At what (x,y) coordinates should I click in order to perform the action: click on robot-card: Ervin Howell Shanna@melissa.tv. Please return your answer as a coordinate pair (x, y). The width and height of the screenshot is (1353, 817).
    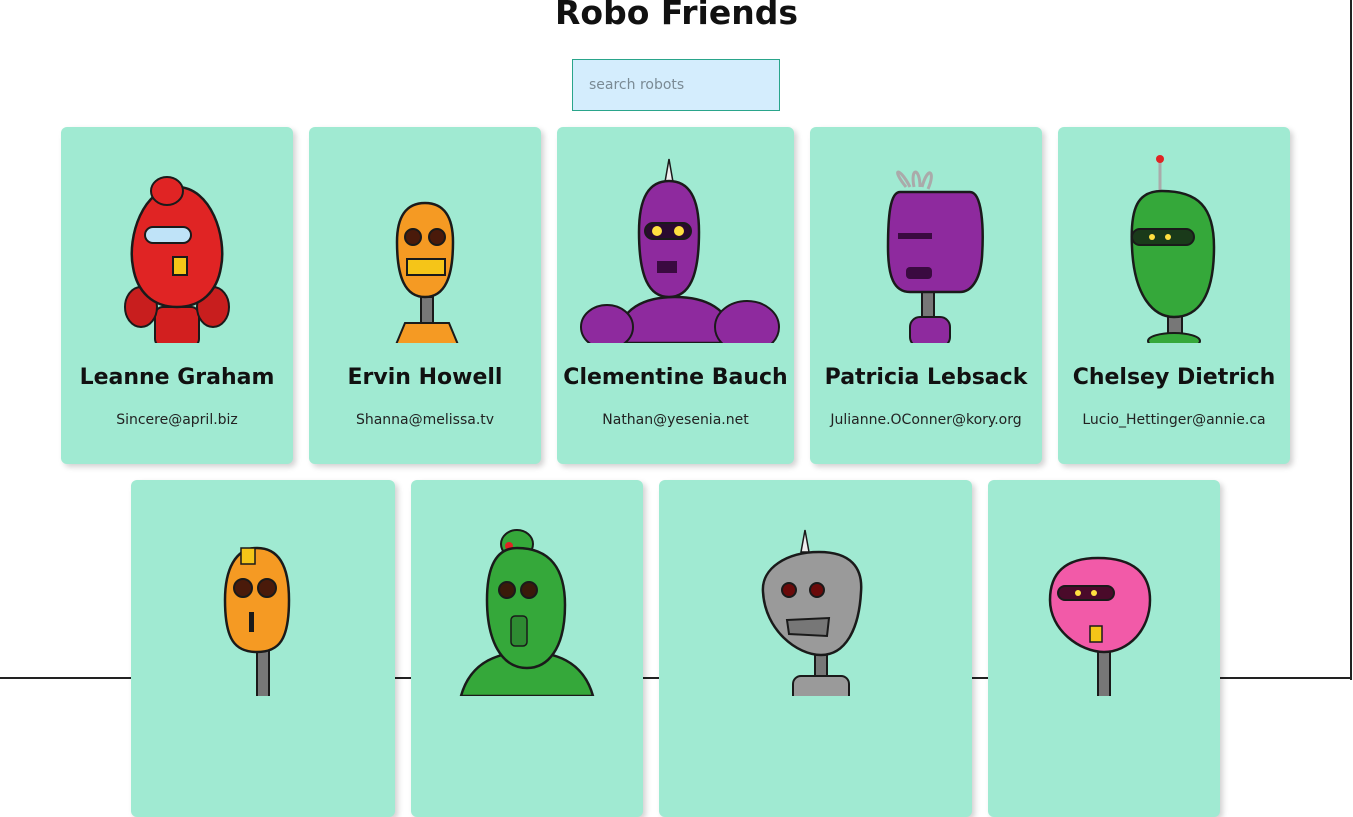
    Looking at the image, I should click on (425, 295).